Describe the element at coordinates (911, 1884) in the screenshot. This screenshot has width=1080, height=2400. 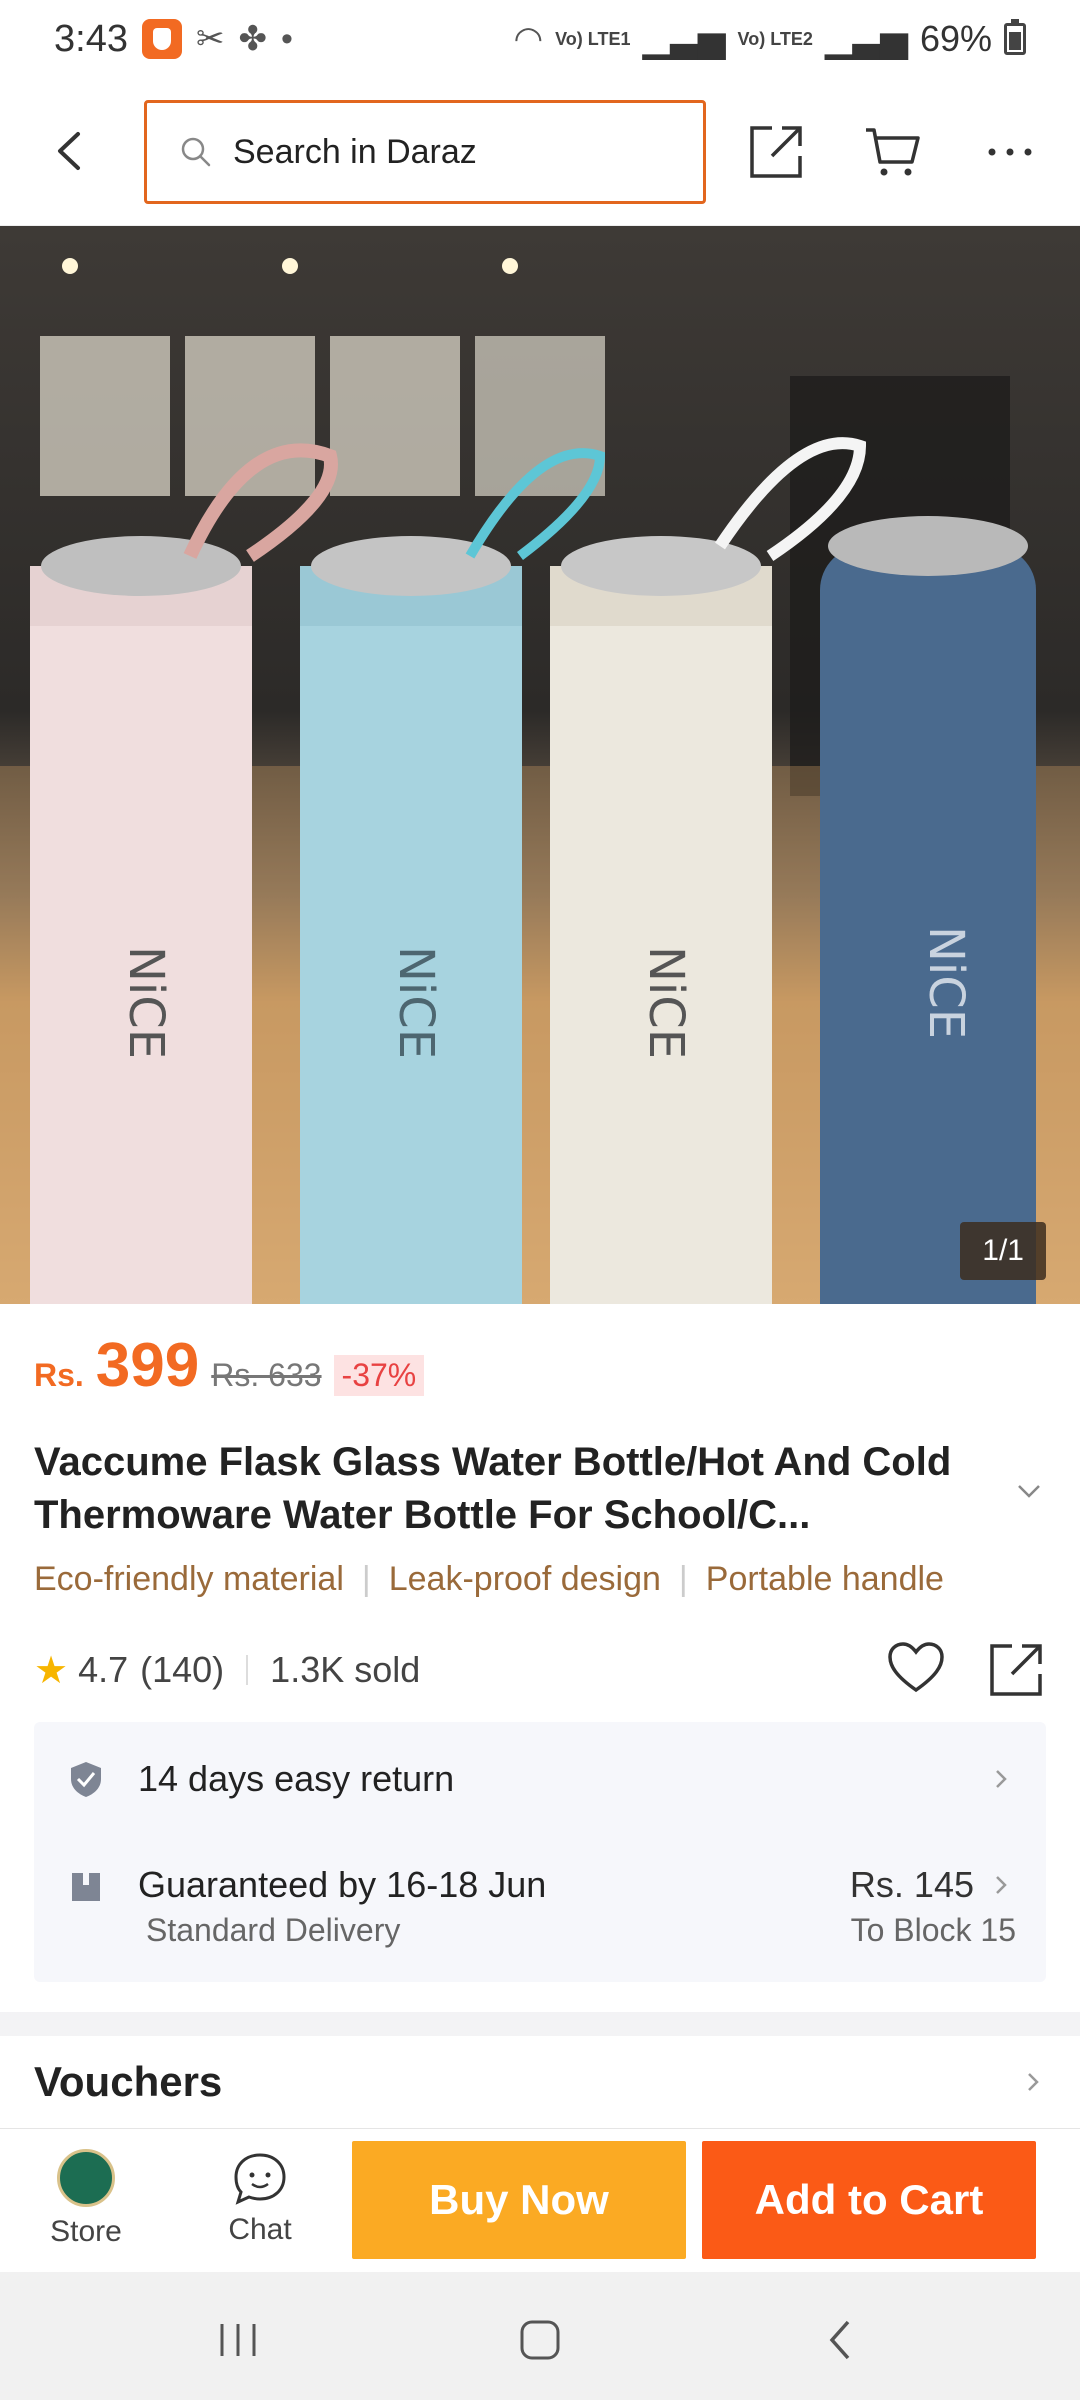
I see `delivery-fee: Rs. 145` at that location.